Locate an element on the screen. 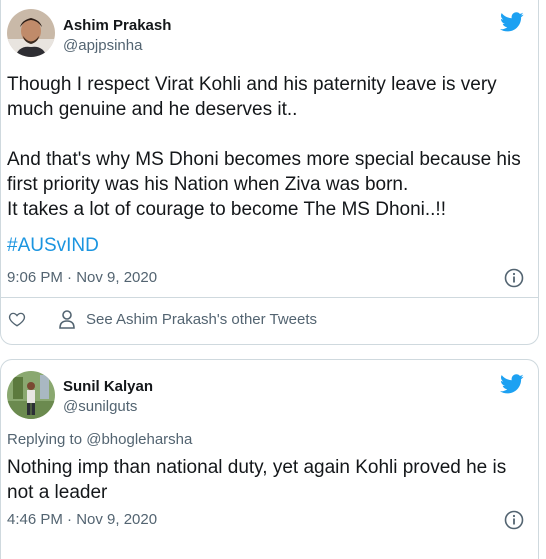 Image resolution: width=546 pixels, height=559 pixels. replying-to-label: Replying to is located at coordinates (45, 439).